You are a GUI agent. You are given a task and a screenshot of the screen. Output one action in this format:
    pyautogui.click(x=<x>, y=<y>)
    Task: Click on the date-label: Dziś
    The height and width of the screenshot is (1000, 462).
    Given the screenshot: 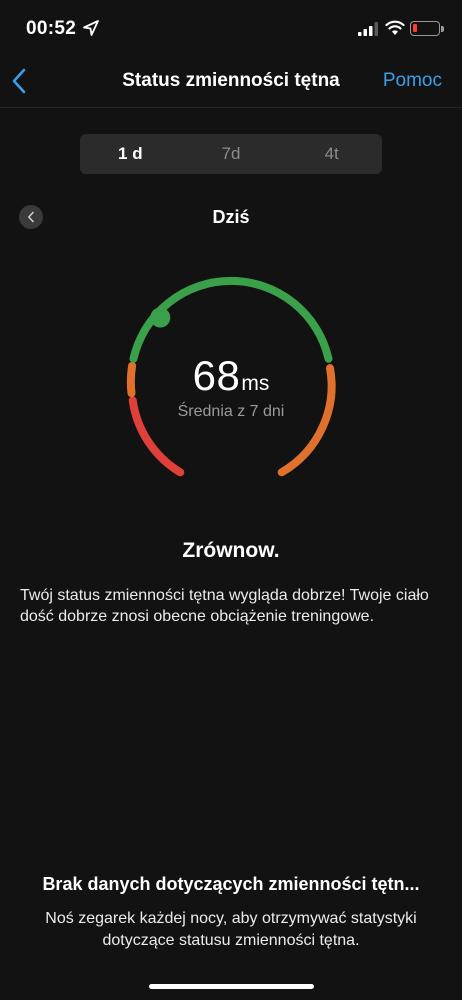 What is the action you would take?
    pyautogui.click(x=231, y=217)
    